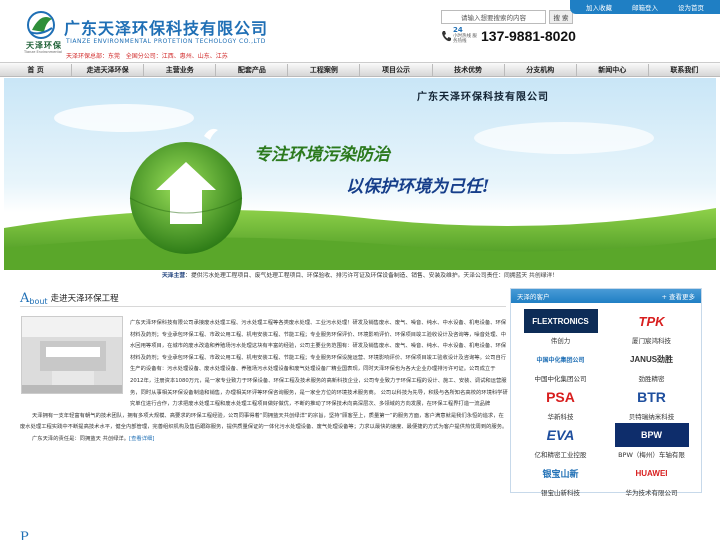 The height and width of the screenshot is (540, 720). What do you see at coordinates (560, 455) in the screenshot?
I see `client-name: 亿和精密工业控股` at bounding box center [560, 455].